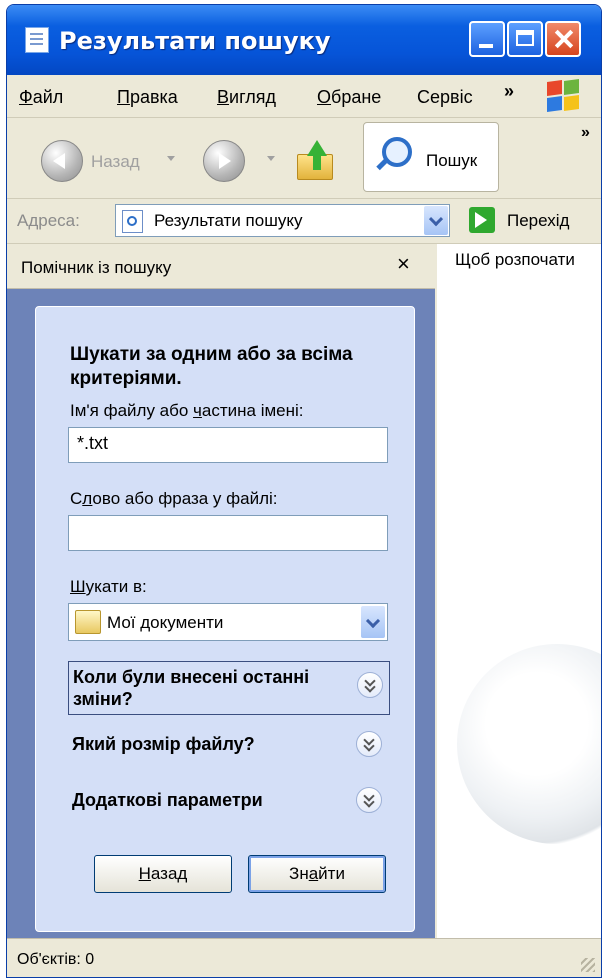 The height and width of the screenshot is (979, 604). Describe the element at coordinates (115, 162) in the screenshot. I see `back-button-label: Назад` at that location.